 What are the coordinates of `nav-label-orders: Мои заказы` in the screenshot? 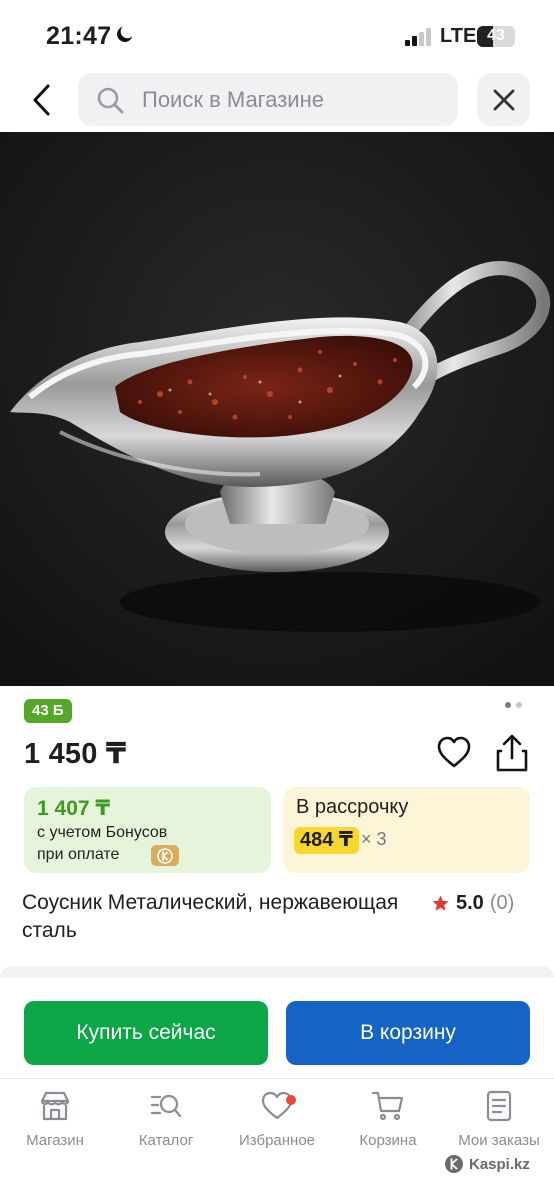 It's located at (499, 1140).